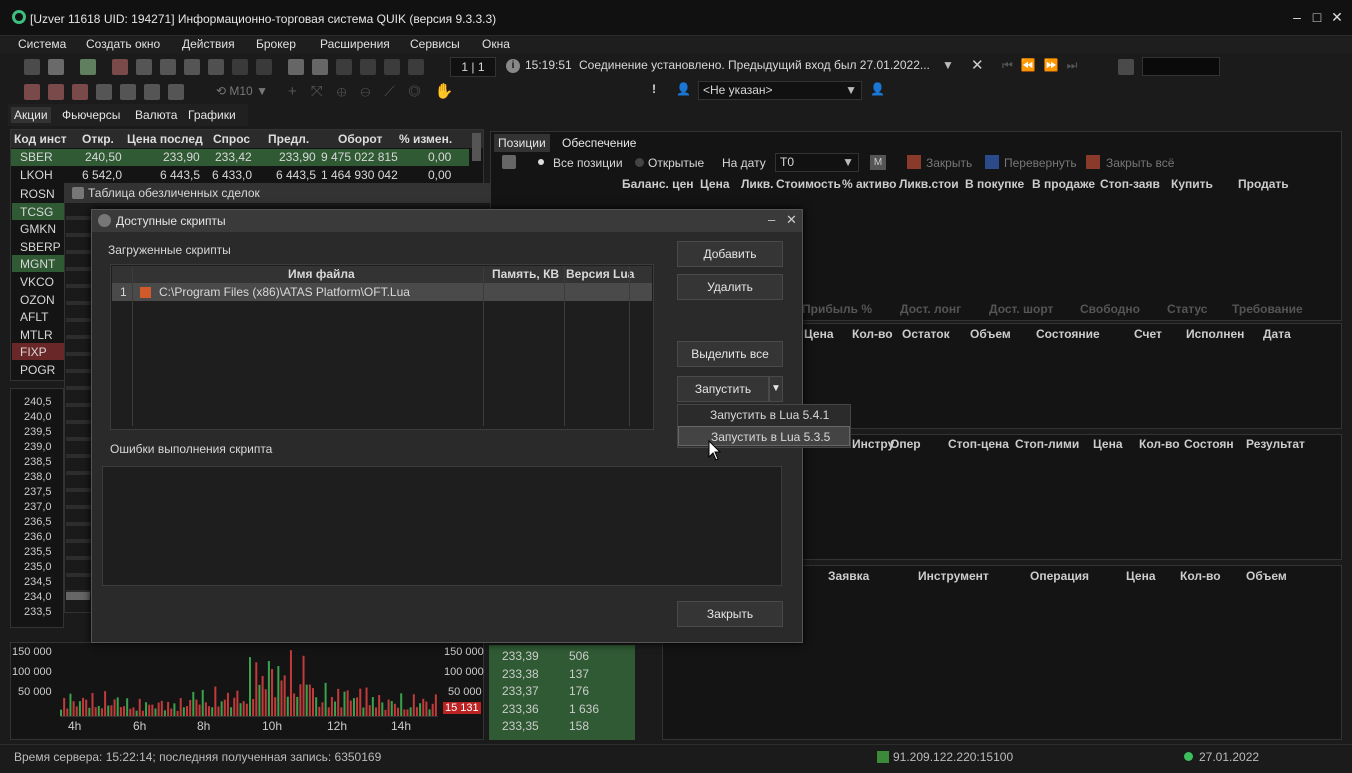  I want to click on stop-orders-col: Инстру, so click(873, 444).